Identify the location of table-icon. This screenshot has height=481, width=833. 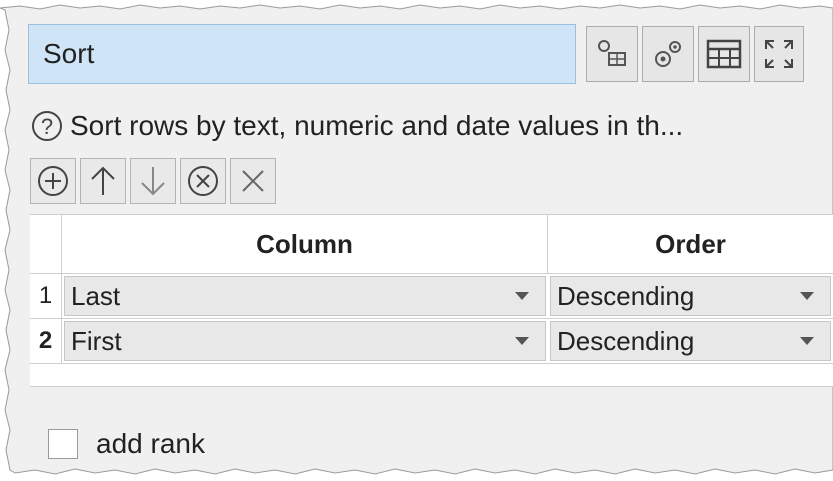
(724, 54).